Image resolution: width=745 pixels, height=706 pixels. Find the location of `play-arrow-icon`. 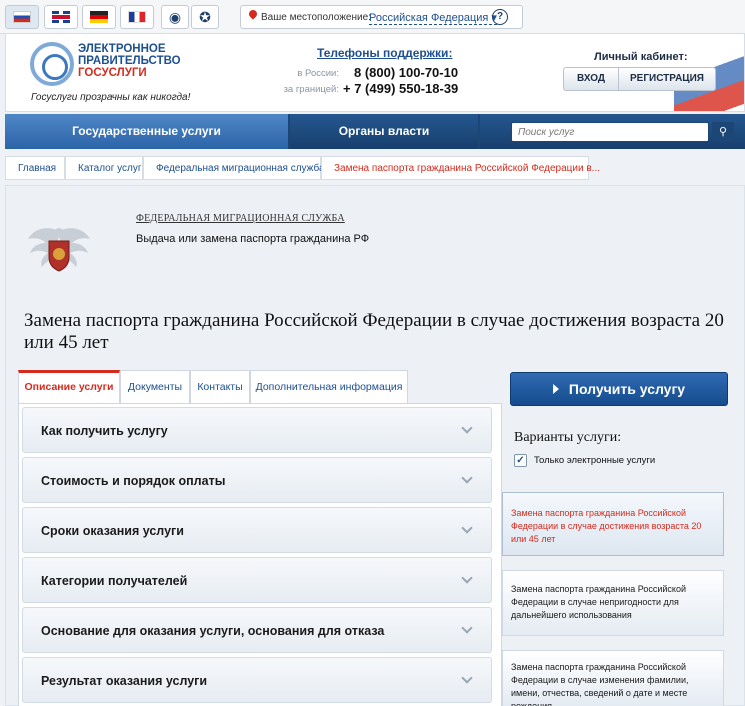

play-arrow-icon is located at coordinates (555, 389).